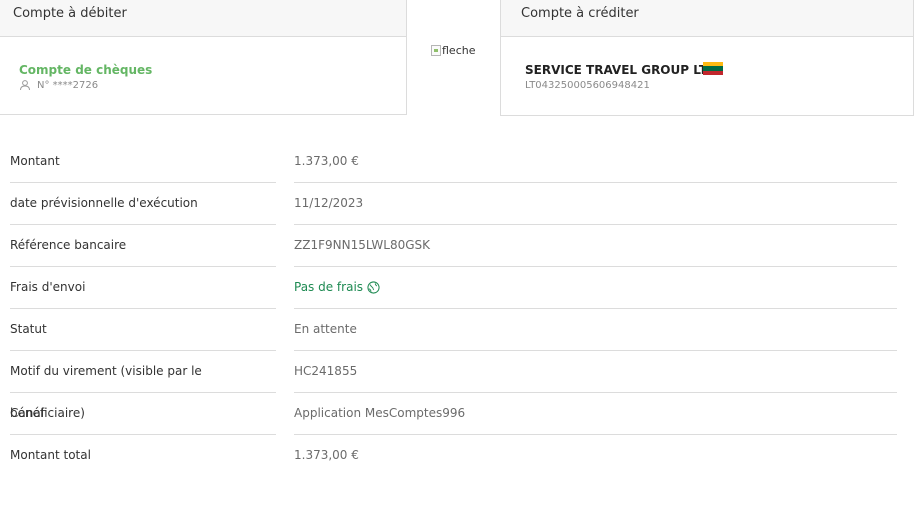 This screenshot has height=524, width=921. Describe the element at coordinates (595, 371) in the screenshot. I see `detail-value: HC241855` at that location.